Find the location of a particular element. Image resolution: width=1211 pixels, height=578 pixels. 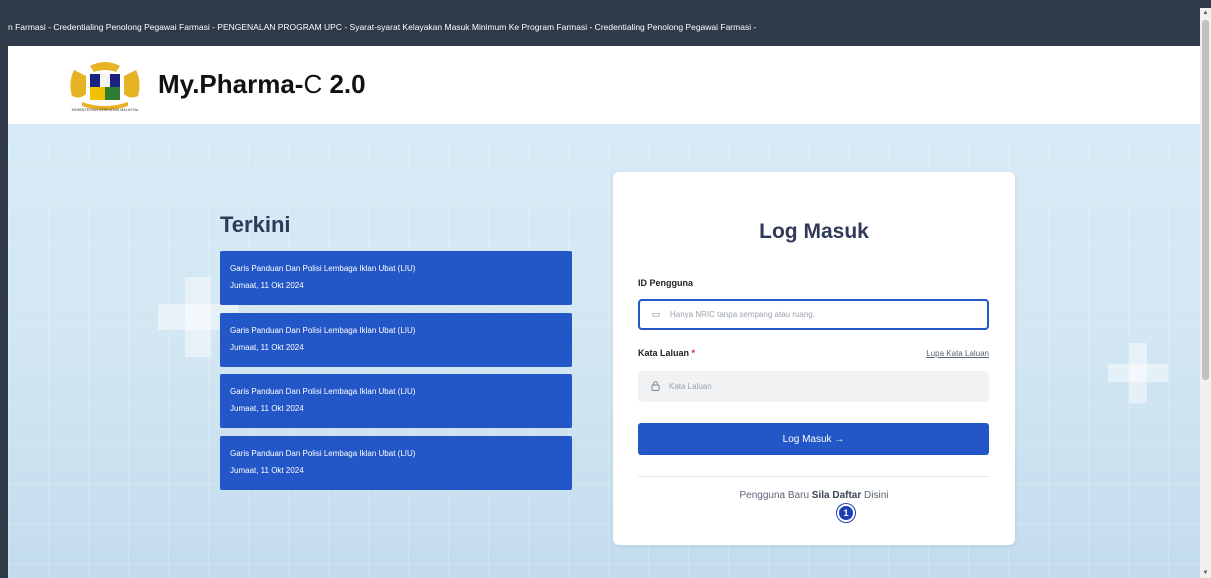

register-prefix: Pengguna Baru is located at coordinates (774, 495).